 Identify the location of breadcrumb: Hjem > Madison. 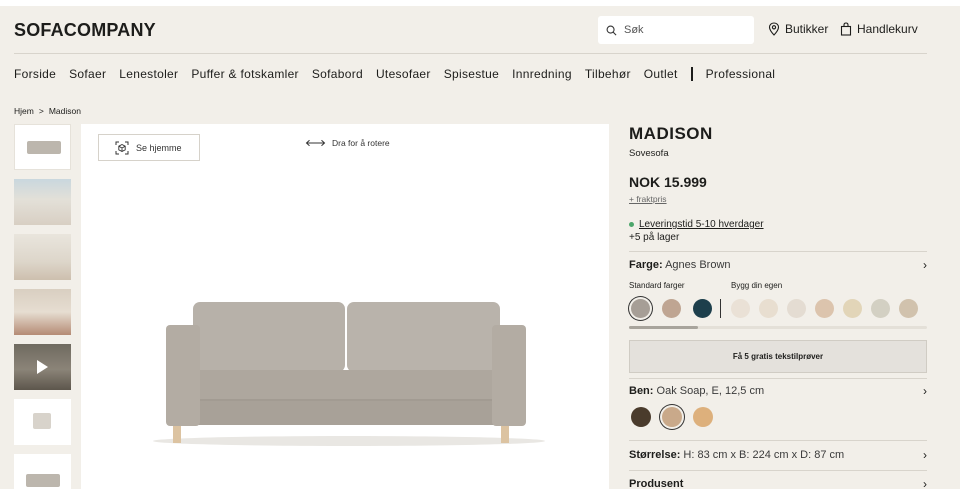
(47, 111).